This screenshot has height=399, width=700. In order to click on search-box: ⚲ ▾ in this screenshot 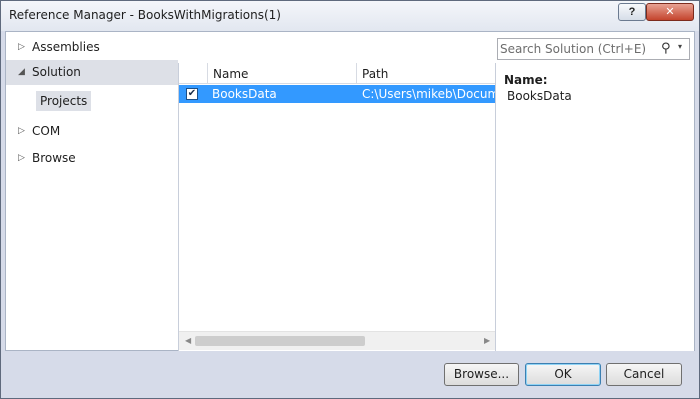, I will do `click(593, 49)`.